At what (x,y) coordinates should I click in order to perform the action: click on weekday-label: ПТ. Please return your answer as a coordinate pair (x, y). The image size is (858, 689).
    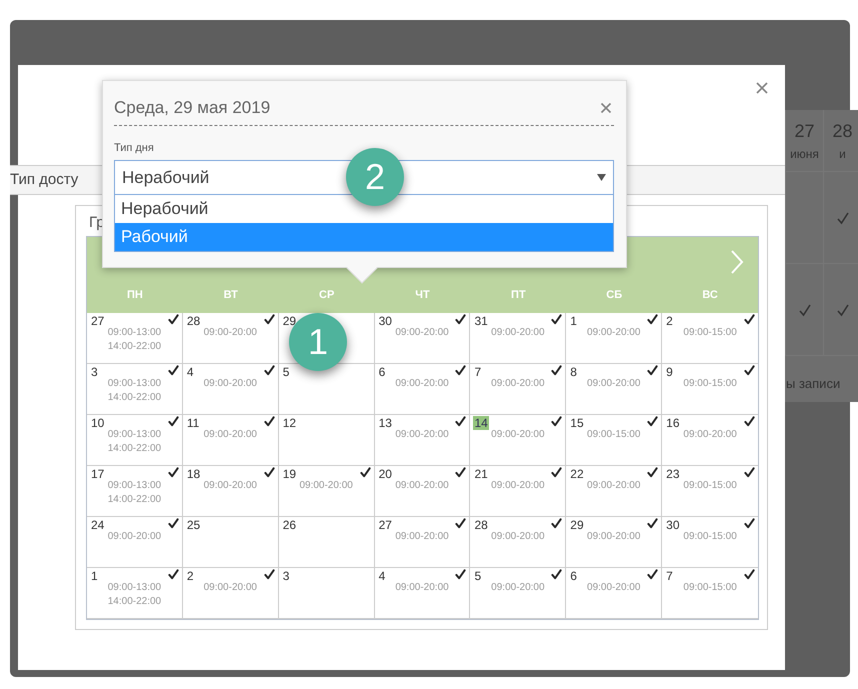
    Looking at the image, I should click on (518, 295).